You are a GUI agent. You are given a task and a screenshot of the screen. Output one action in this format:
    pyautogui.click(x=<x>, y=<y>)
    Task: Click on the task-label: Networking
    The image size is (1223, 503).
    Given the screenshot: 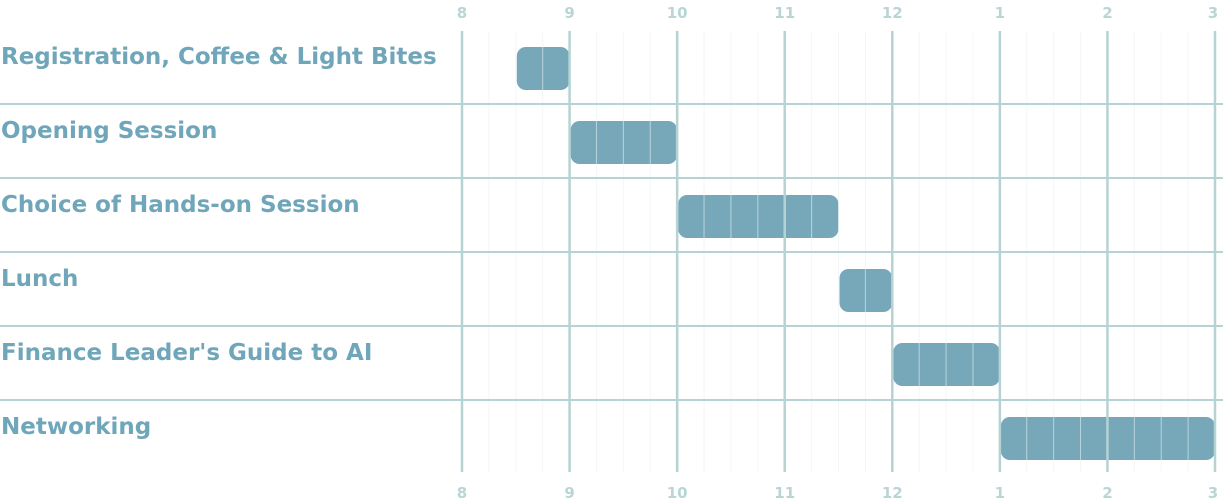 What is the action you would take?
    pyautogui.click(x=76, y=427)
    